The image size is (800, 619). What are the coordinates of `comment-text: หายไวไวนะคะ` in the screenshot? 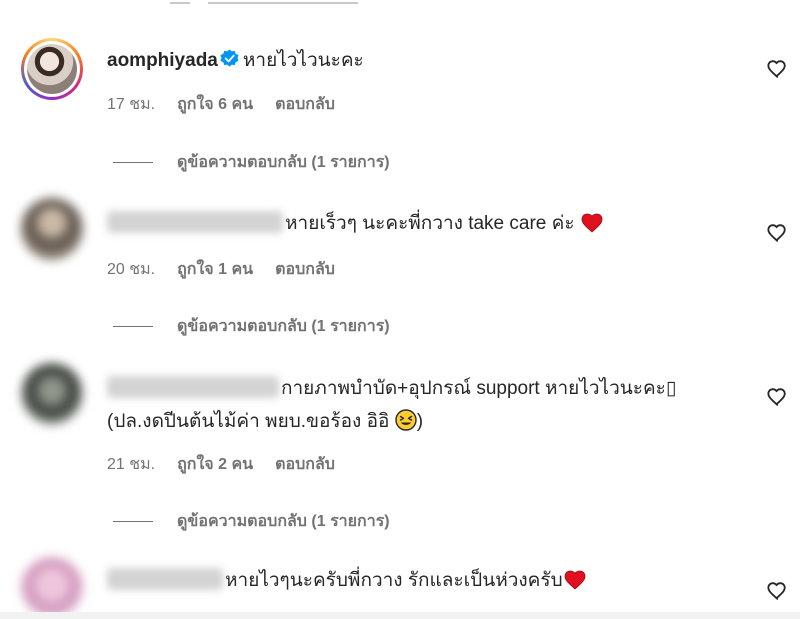 It's located at (303, 60).